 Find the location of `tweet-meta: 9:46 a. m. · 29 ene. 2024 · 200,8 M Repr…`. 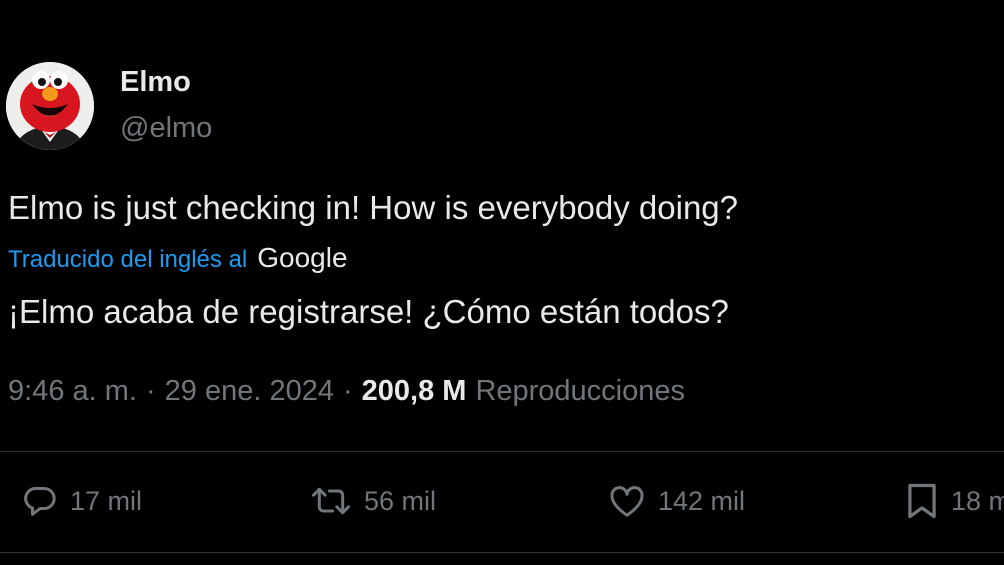

tweet-meta: 9:46 a. m. · 29 ene. 2024 · 200,8 M Repr… is located at coordinates (346, 391).